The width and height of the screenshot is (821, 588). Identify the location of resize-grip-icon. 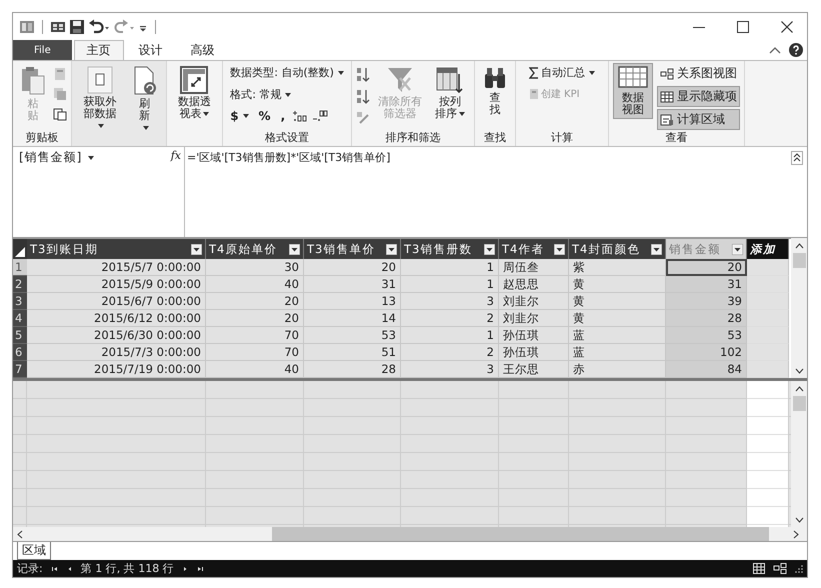
(799, 568).